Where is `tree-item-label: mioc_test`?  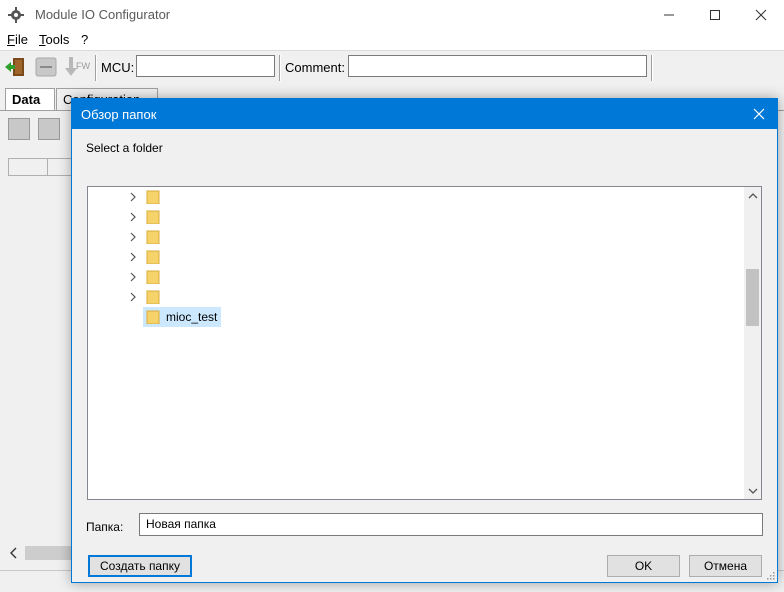
tree-item-label: mioc_test is located at coordinates (192, 317).